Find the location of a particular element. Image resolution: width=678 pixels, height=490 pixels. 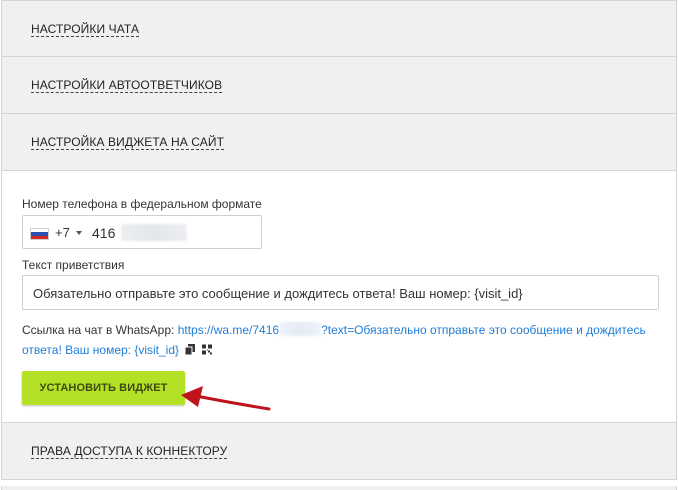

qr-code-icon is located at coordinates (206, 349).